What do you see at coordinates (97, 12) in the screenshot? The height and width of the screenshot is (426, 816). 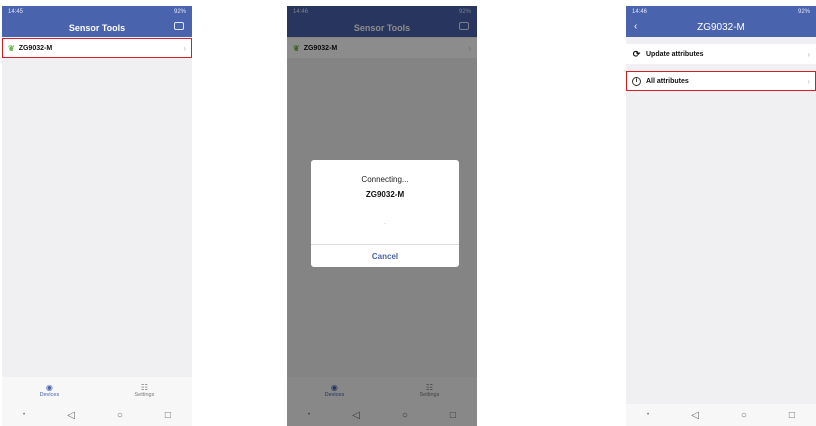 I see `status-bar: 14:45 92%` at bounding box center [97, 12].